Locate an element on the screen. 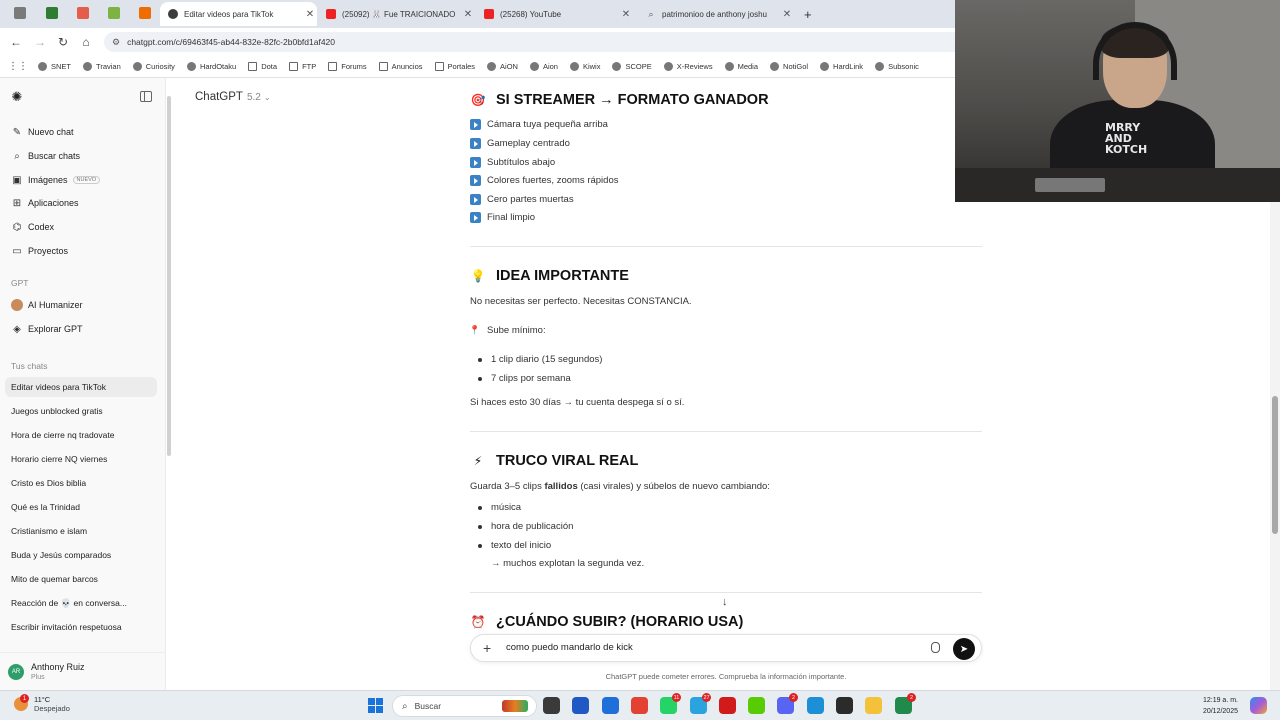 The image size is (1280, 720). netflix-icon is located at coordinates (727, 705).